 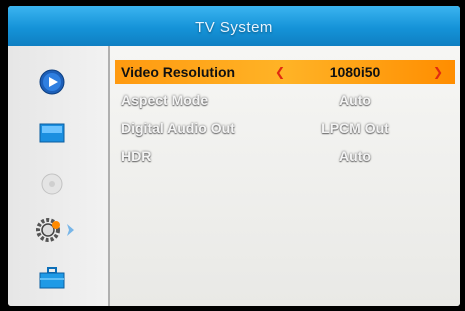 I want to click on menu-item-label: Digital Audio Out, so click(x=178, y=128).